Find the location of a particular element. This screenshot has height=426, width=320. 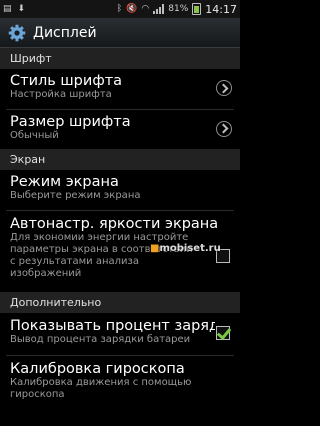

item-title: Размер шрифта is located at coordinates (70, 122).